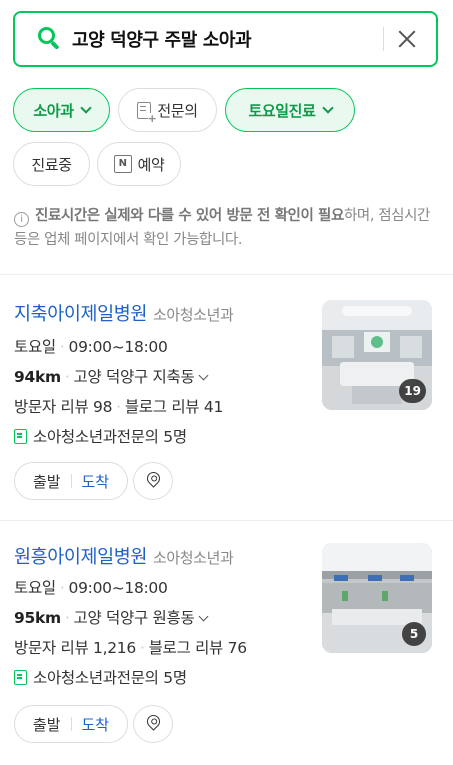  What do you see at coordinates (197, 648) in the screenshot?
I see `blog-reviews: 블로그 리뷰 76` at bounding box center [197, 648].